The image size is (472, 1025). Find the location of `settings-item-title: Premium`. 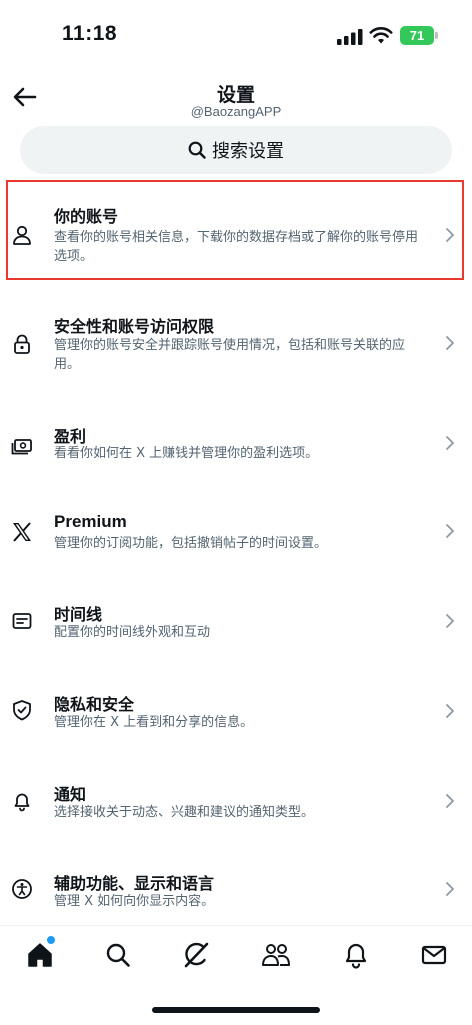

settings-item-title: Premium is located at coordinates (90, 521).